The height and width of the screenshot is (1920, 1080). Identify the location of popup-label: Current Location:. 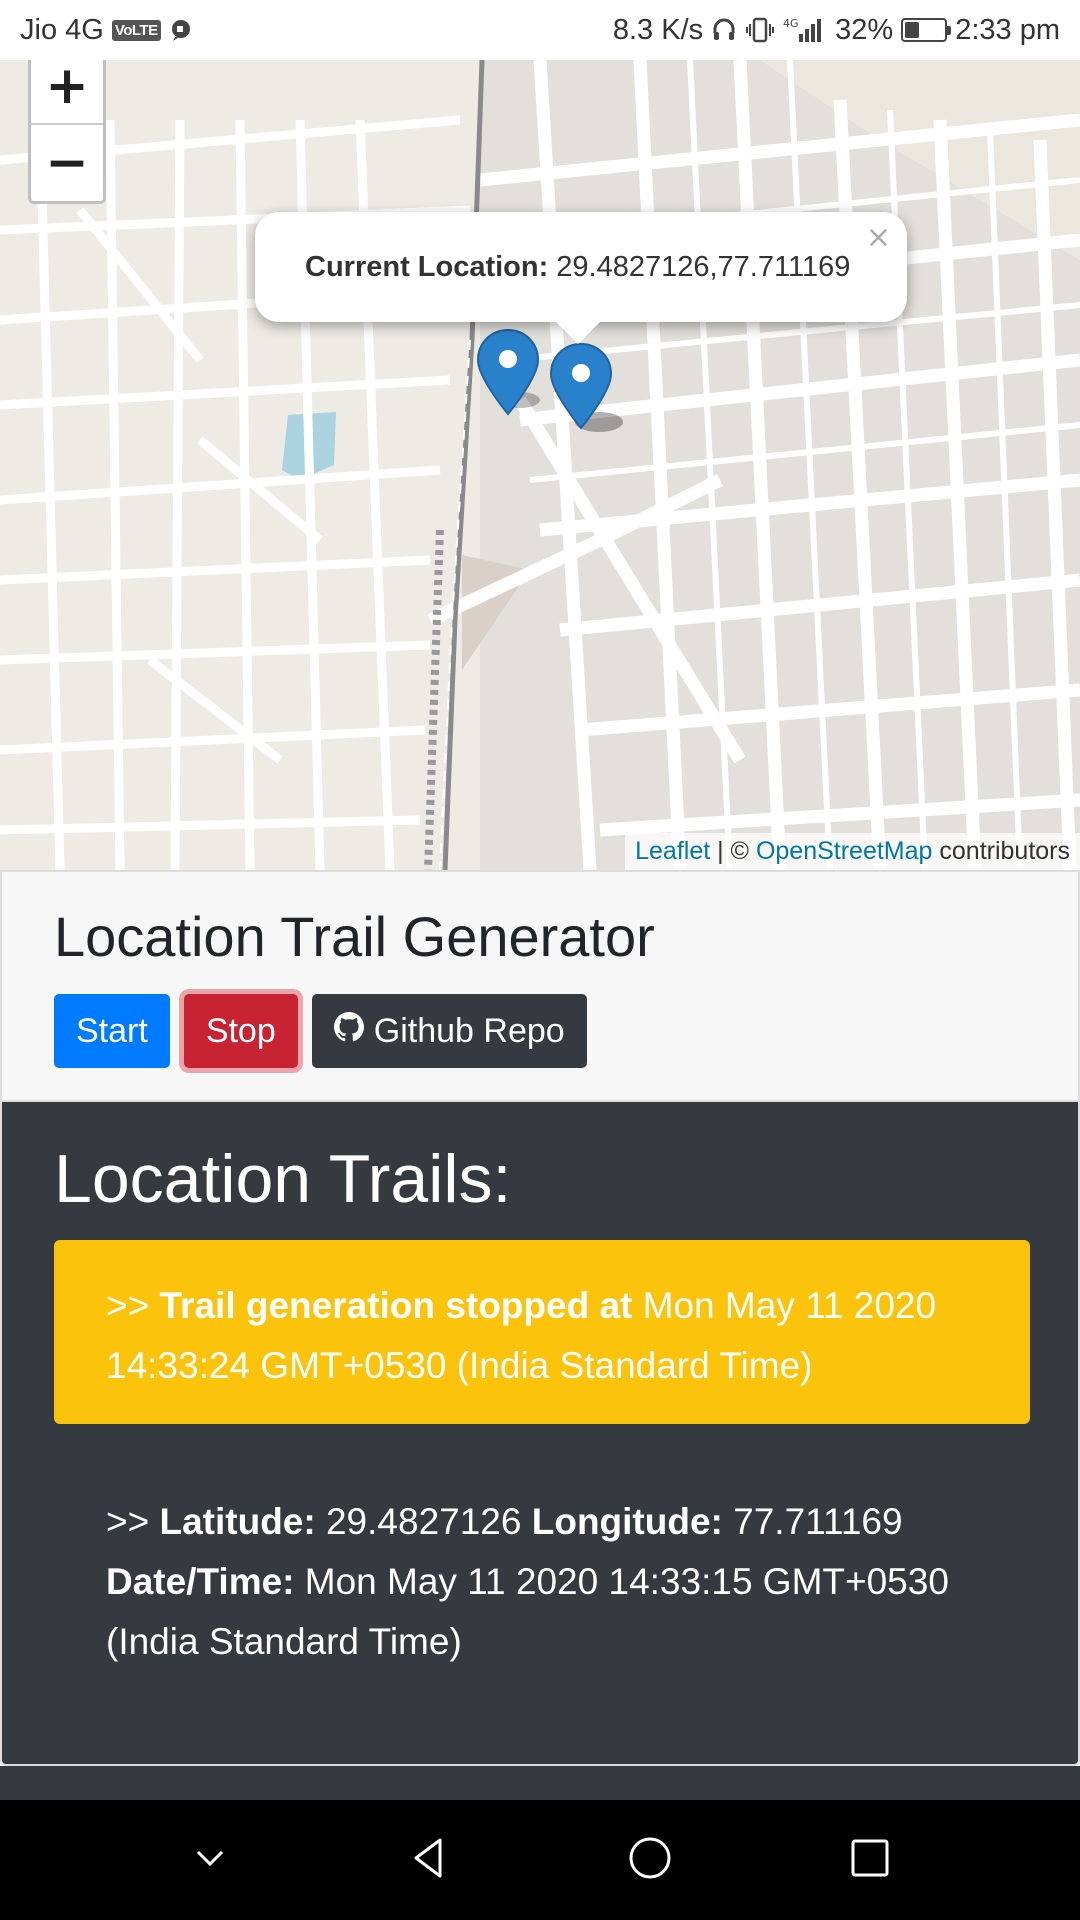
(427, 266).